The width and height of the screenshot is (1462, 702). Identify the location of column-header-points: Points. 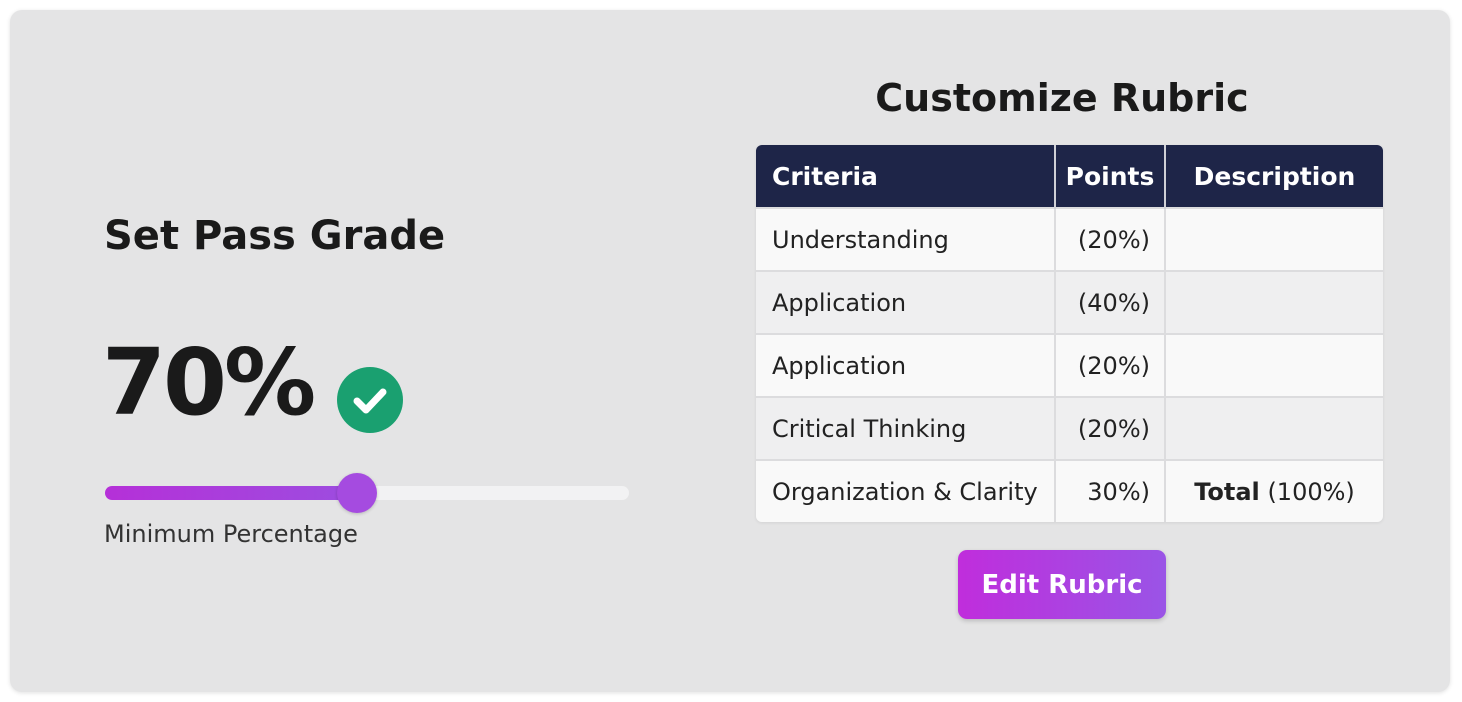
(1110, 176).